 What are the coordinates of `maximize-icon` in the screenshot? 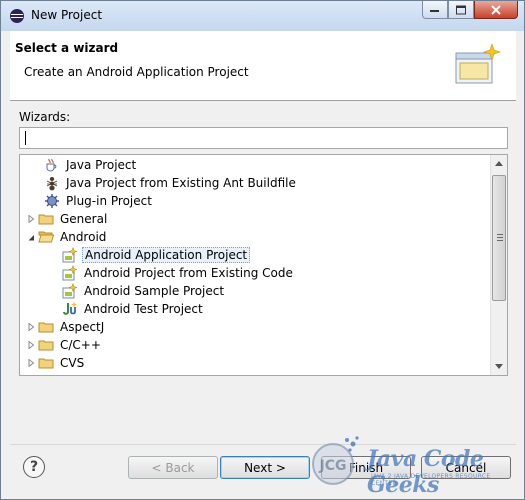 It's located at (461, 9).